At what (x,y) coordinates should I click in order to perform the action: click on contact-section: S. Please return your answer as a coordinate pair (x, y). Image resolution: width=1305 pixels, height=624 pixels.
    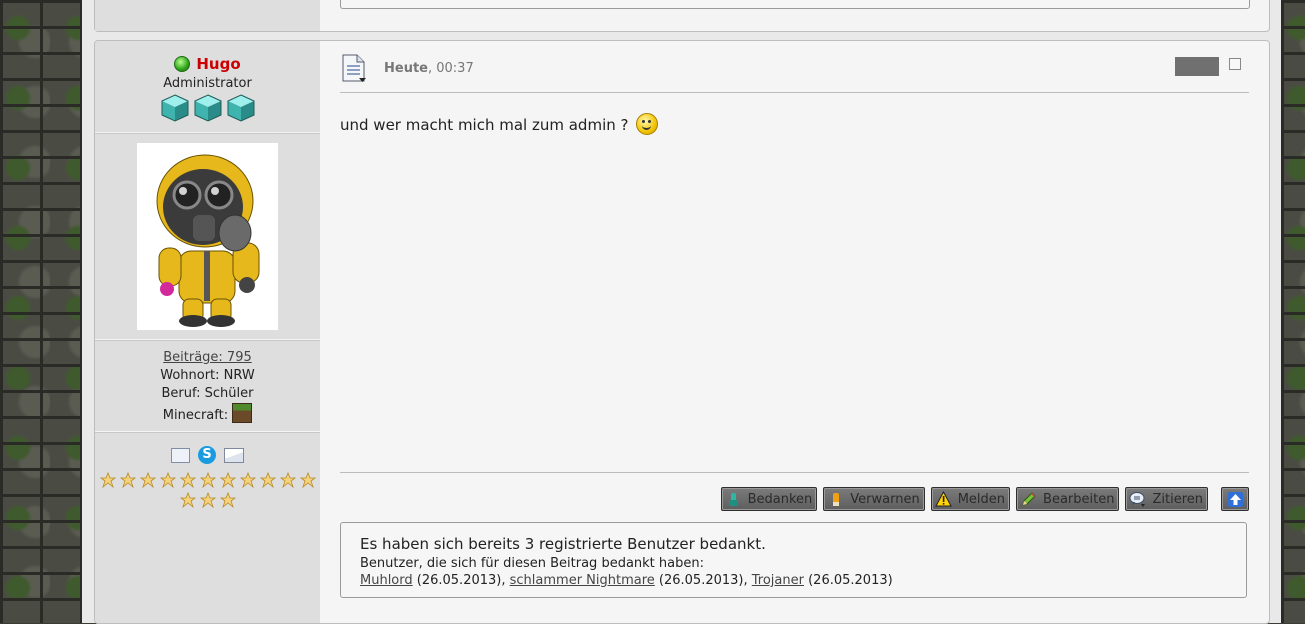
    Looking at the image, I should click on (207, 470).